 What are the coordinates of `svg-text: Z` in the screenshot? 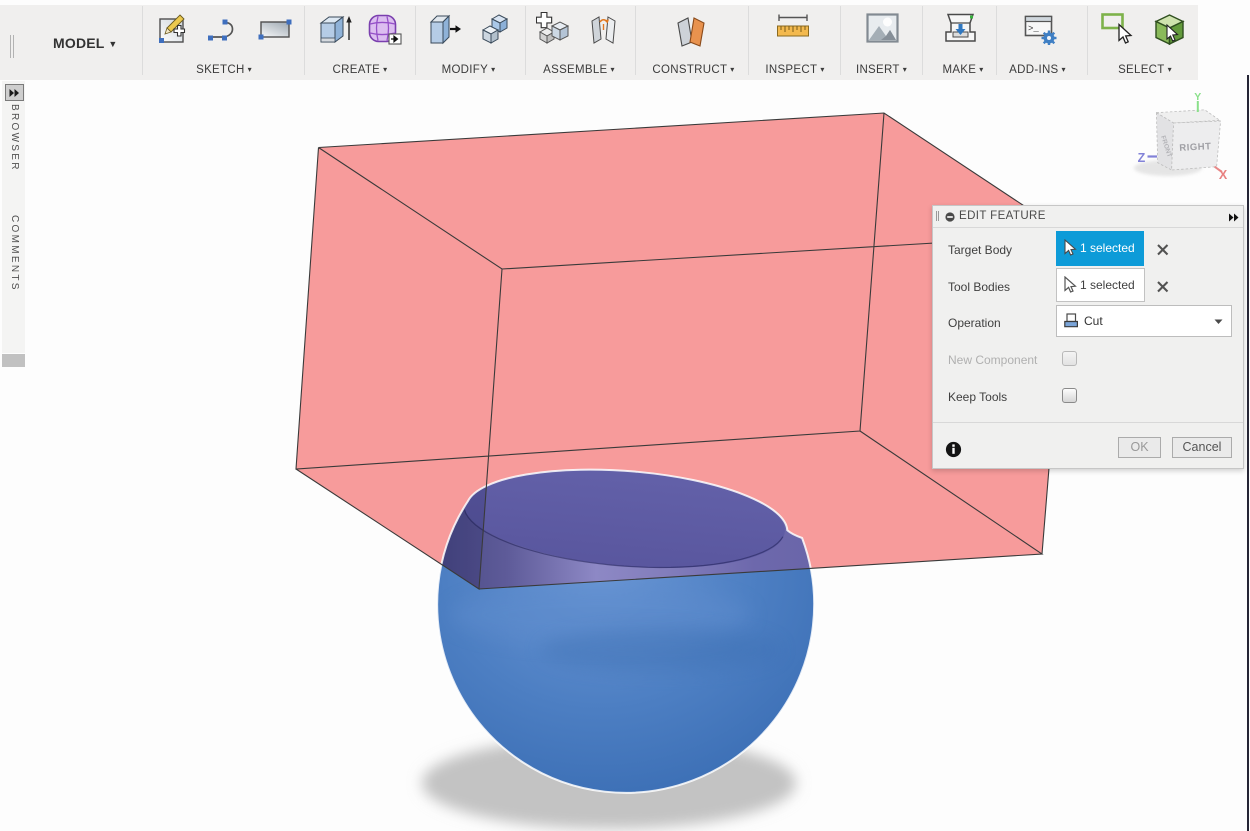 It's located at (1142, 158).